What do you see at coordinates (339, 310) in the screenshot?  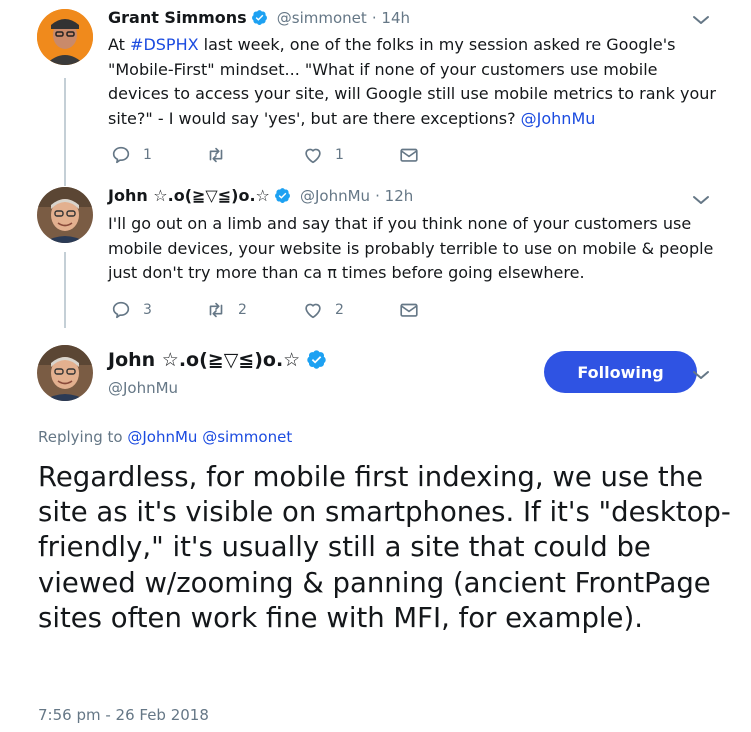 I see `like-count: 2` at bounding box center [339, 310].